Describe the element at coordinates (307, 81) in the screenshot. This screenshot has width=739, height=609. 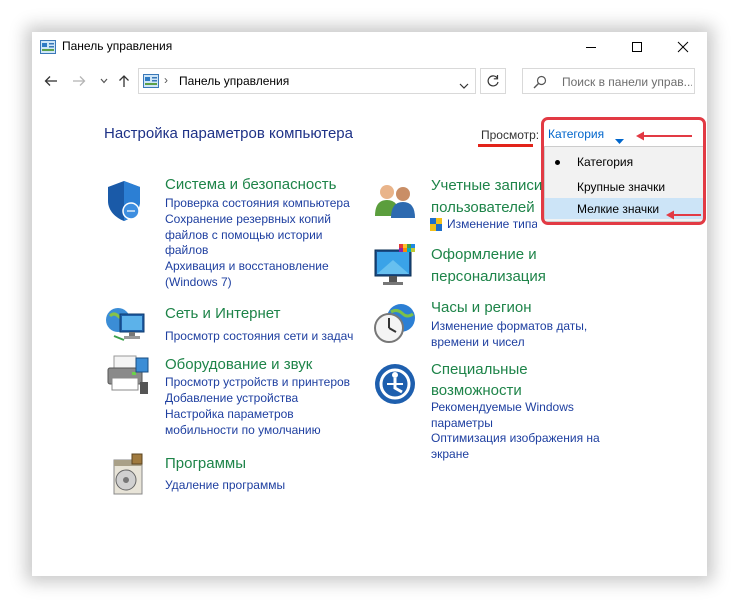
I see `address-bar: › Панель управления` at that location.